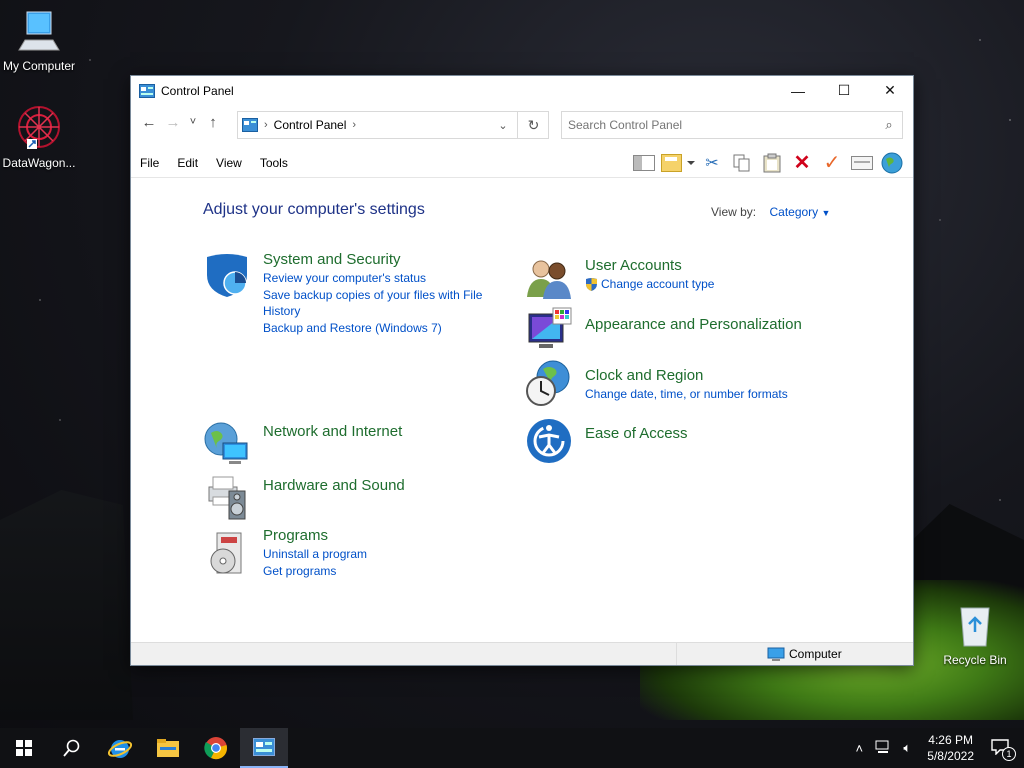  Describe the element at coordinates (383, 486) in the screenshot. I see `category-title: Hardware and Sound` at that location.